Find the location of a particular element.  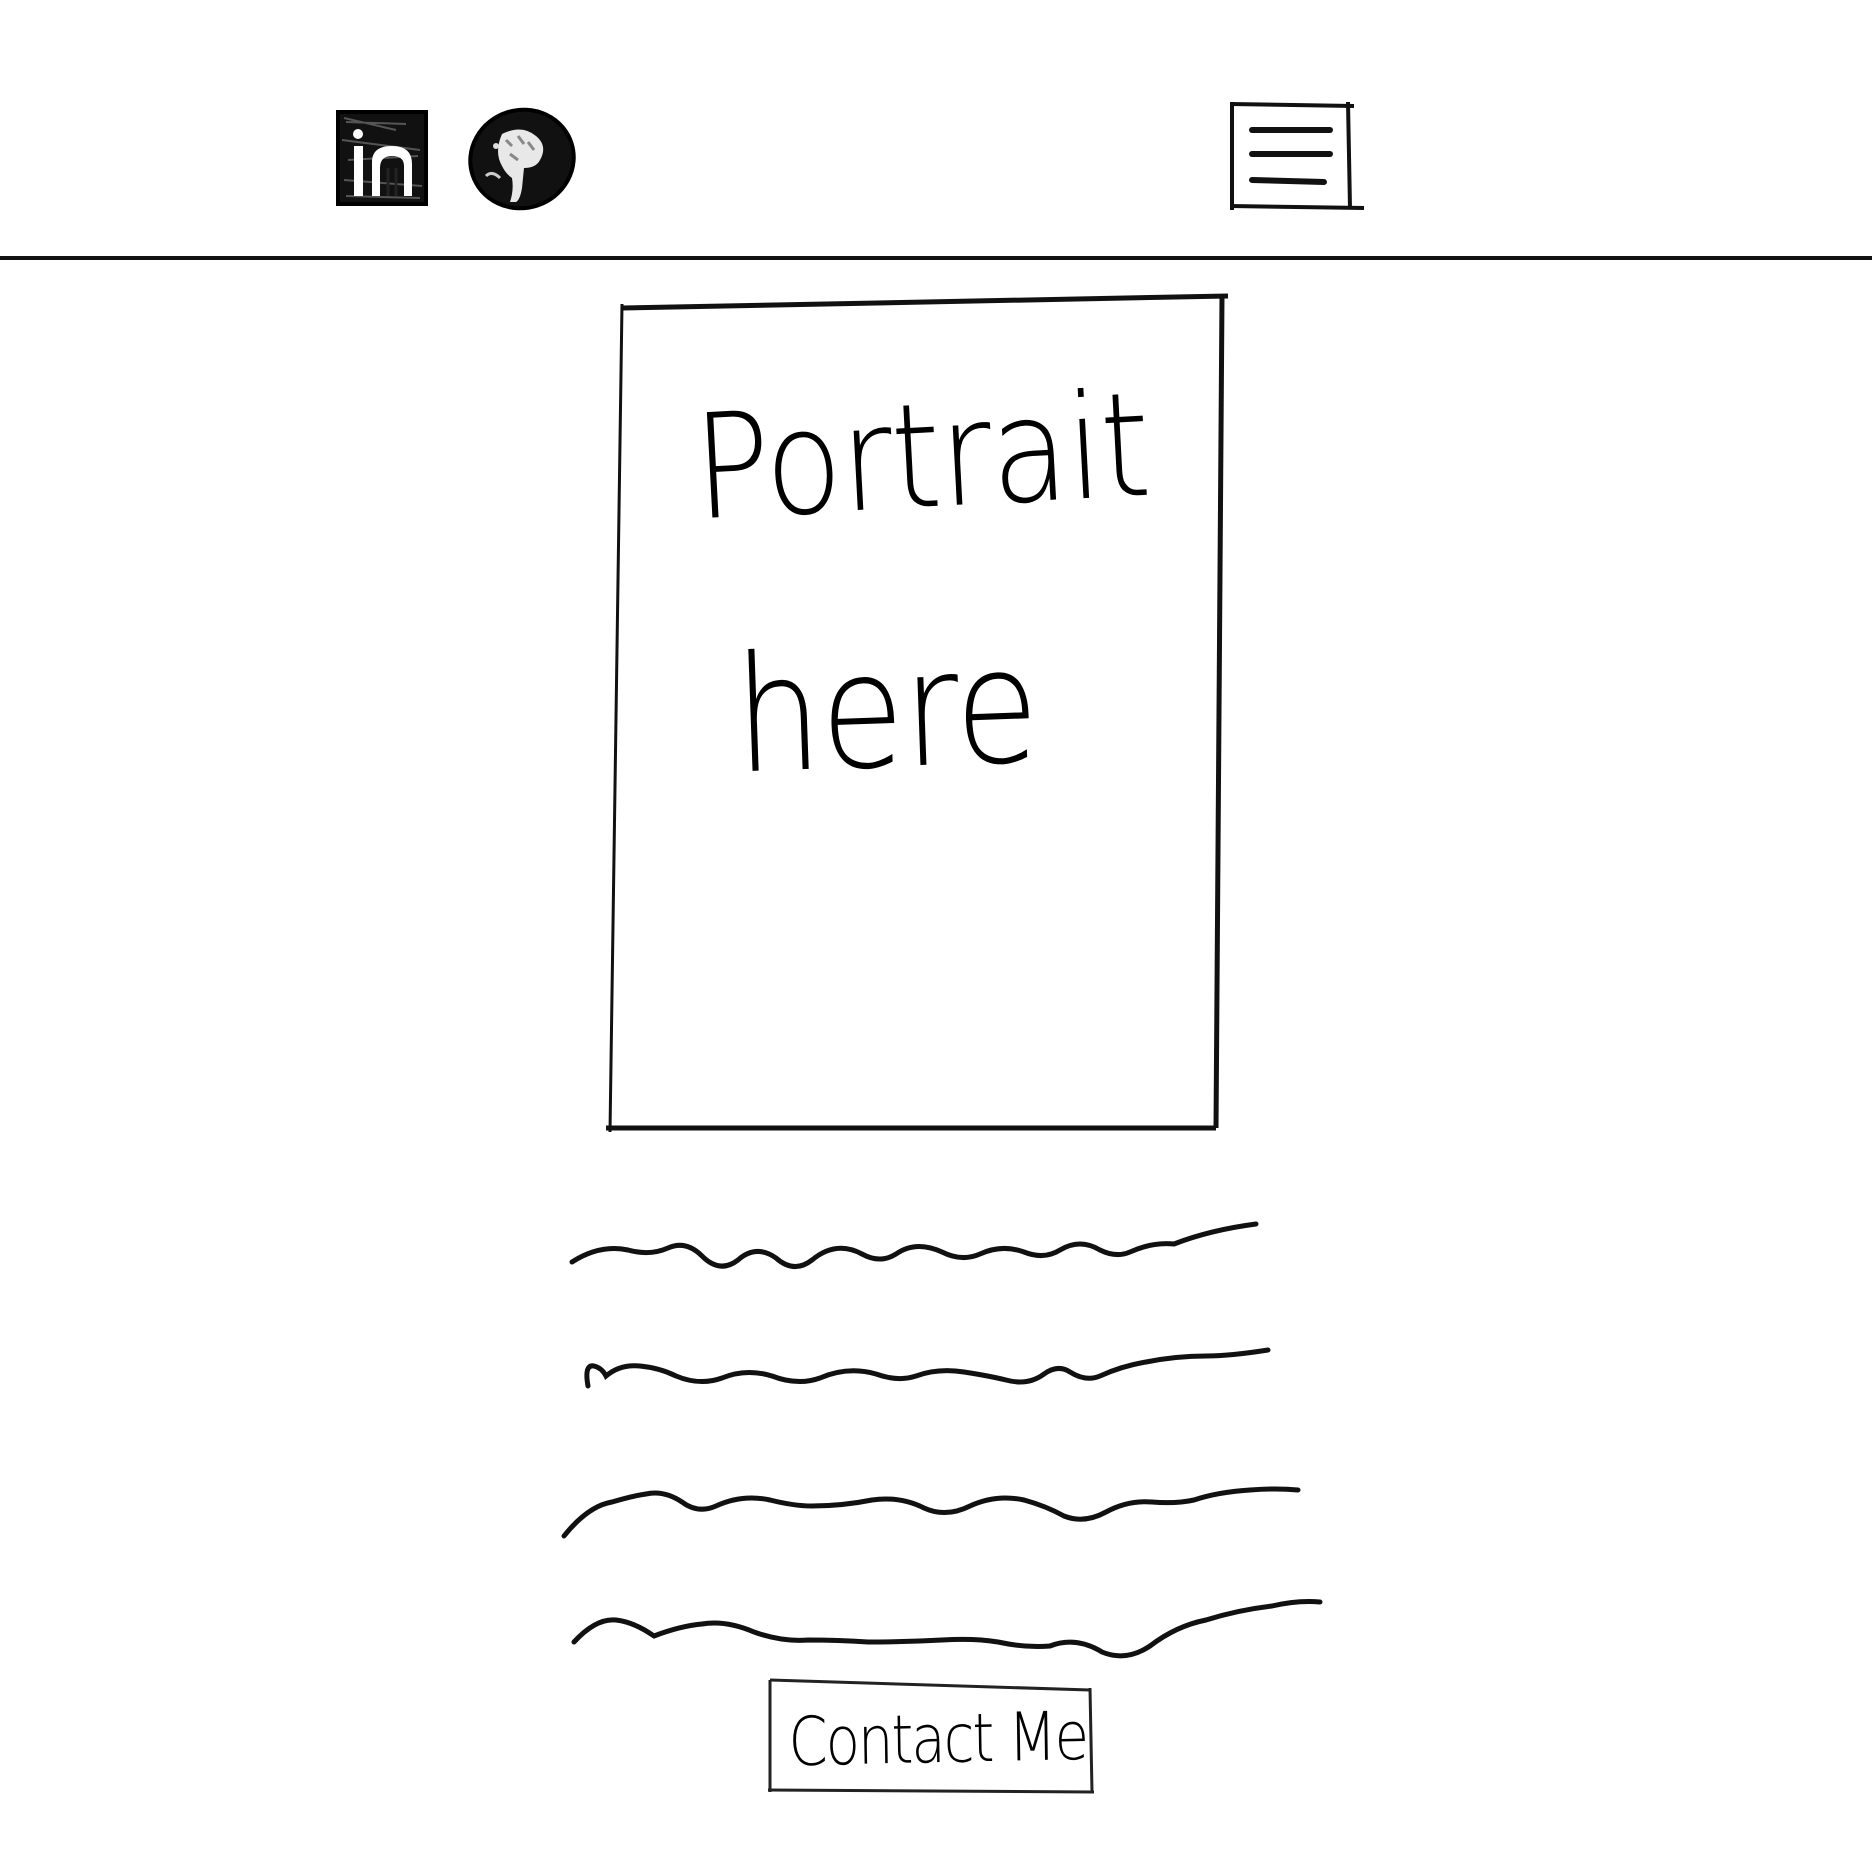

contact-me-button: Contact Me is located at coordinates (934, 1736).